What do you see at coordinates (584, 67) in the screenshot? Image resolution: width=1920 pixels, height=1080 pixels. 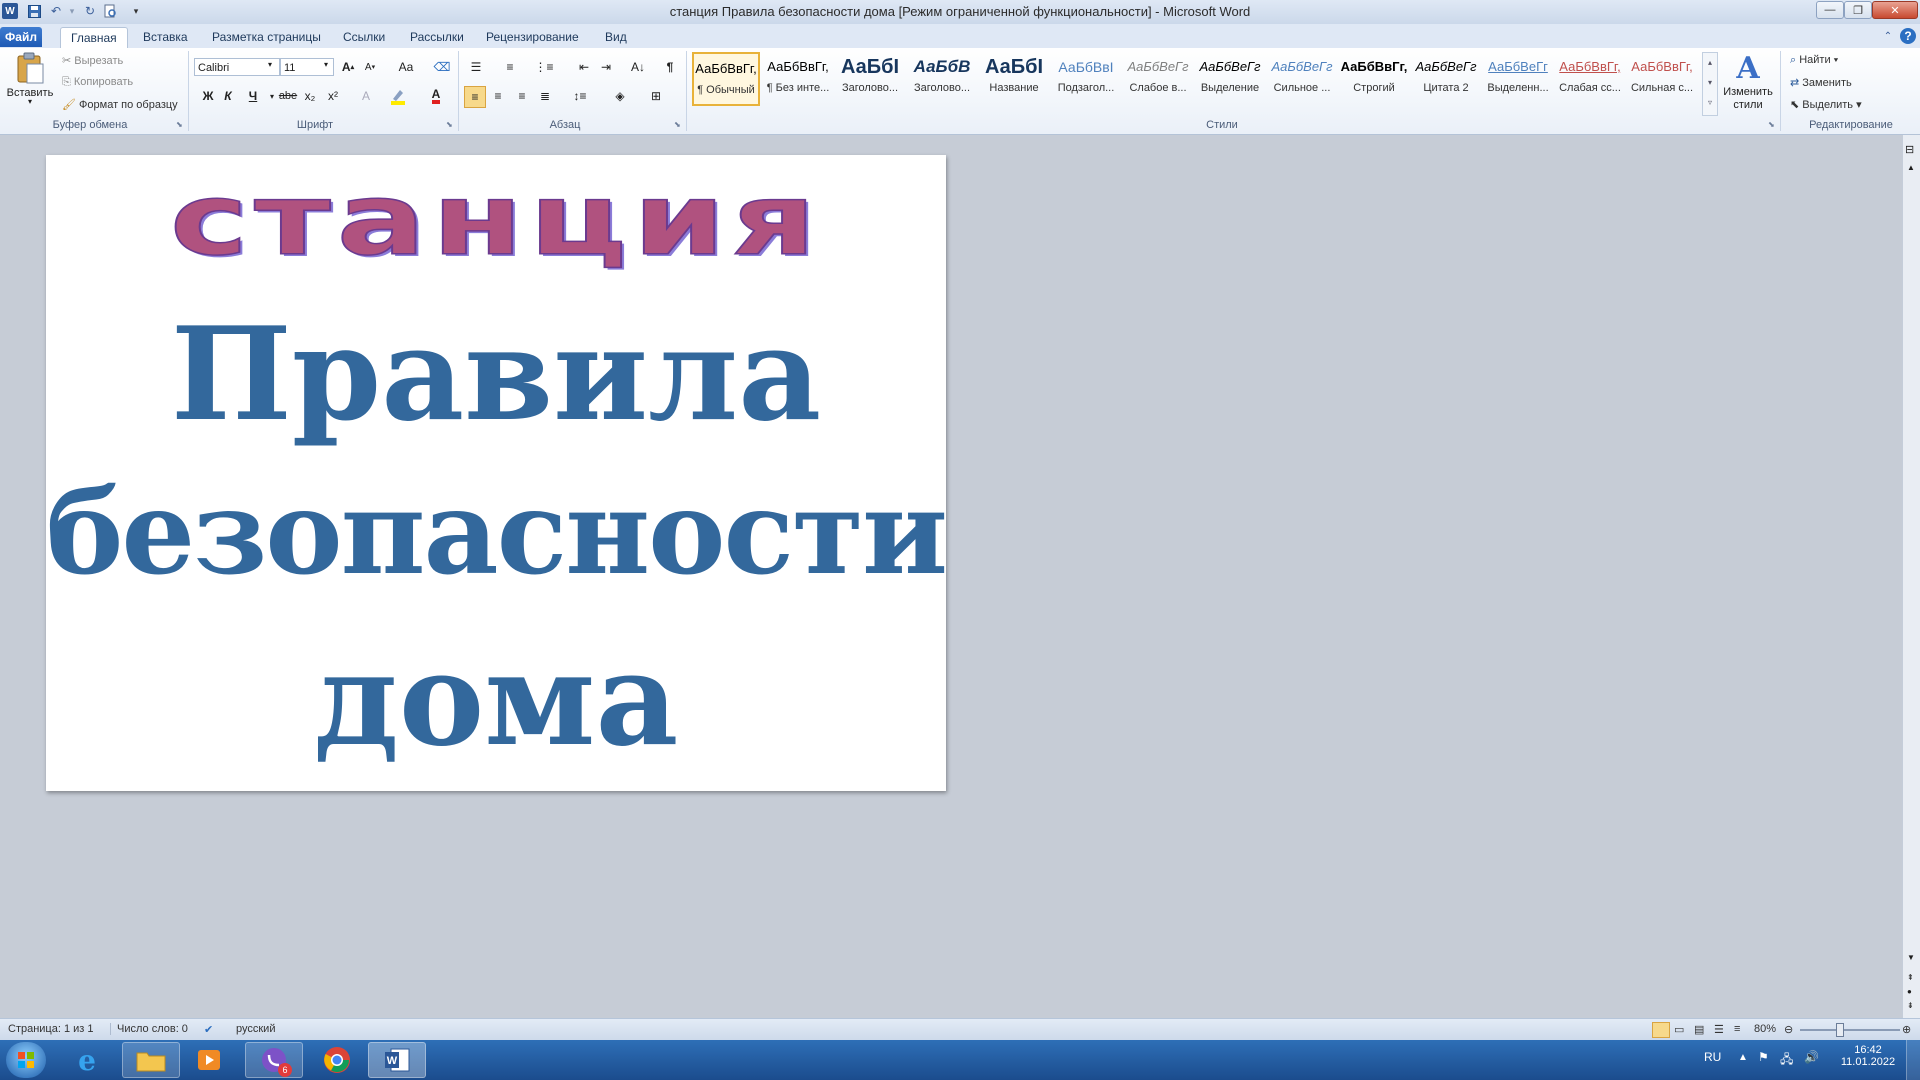 I see `decrease-indent-icon: ⇤` at bounding box center [584, 67].